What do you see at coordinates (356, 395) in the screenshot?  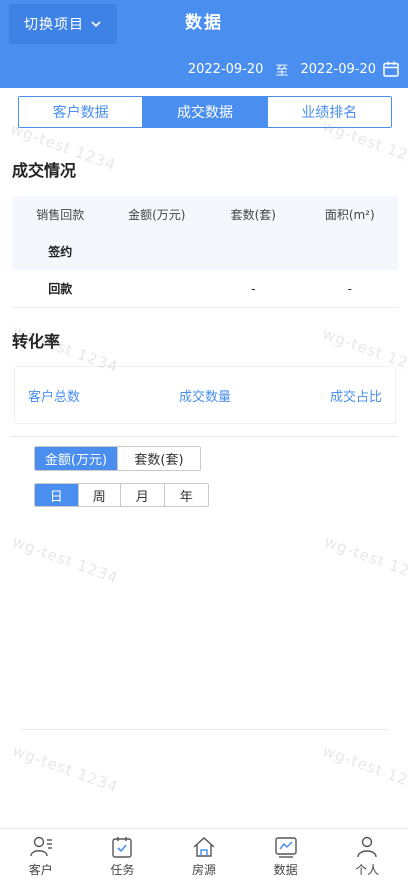 I see `conversion-item-deal-ratio: 成交占比` at bounding box center [356, 395].